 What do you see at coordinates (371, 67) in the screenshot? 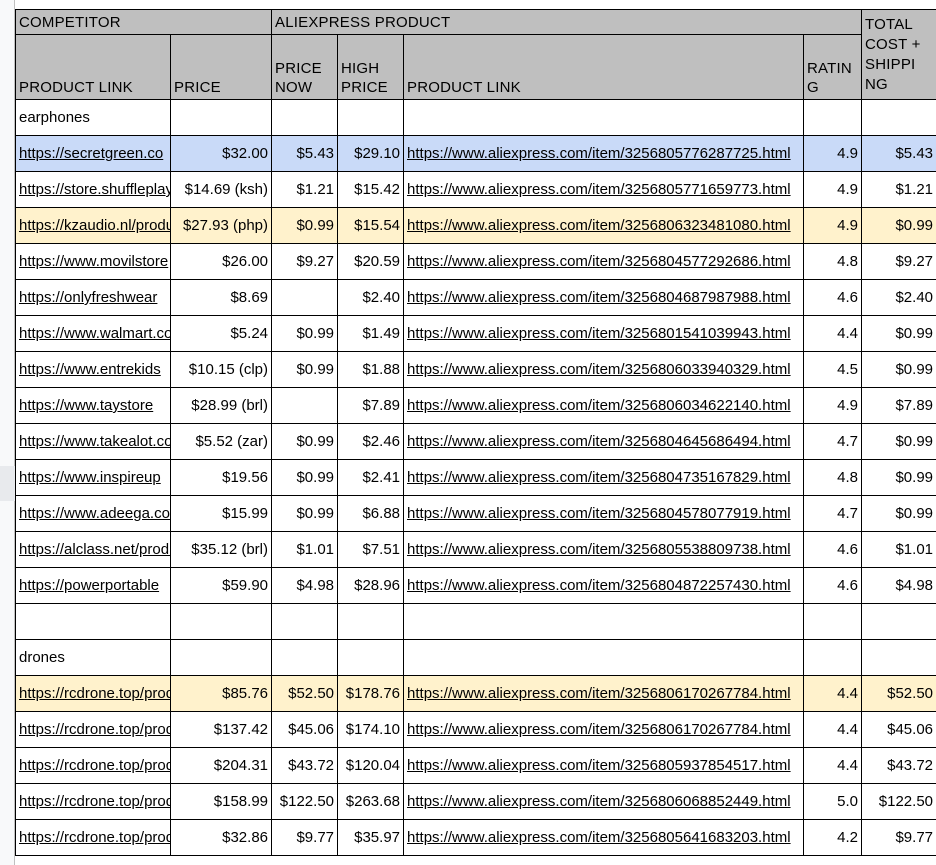
I see `high-price-header: HIGH PRICE` at bounding box center [371, 67].